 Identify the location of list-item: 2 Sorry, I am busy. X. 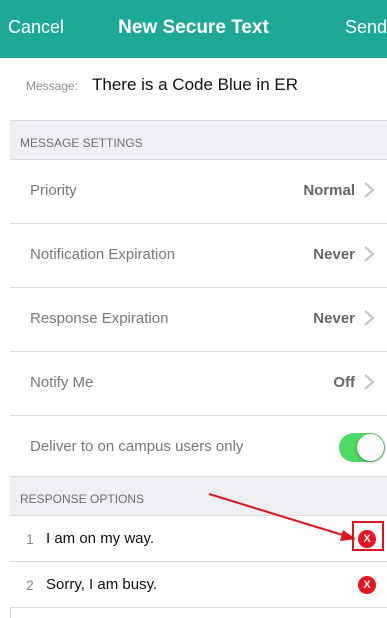
(198, 585).